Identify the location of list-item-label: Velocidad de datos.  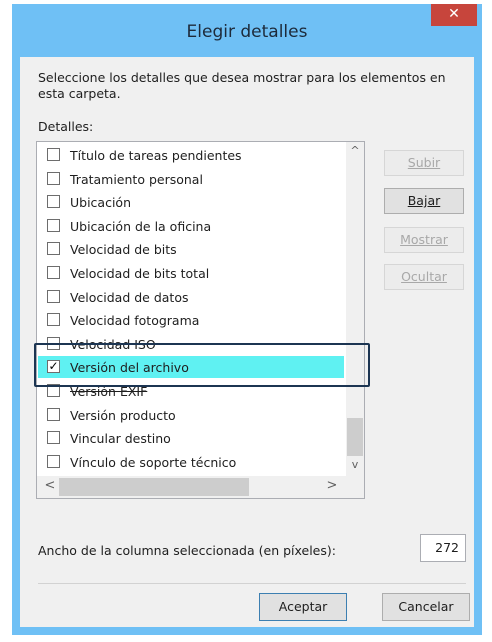
(129, 297).